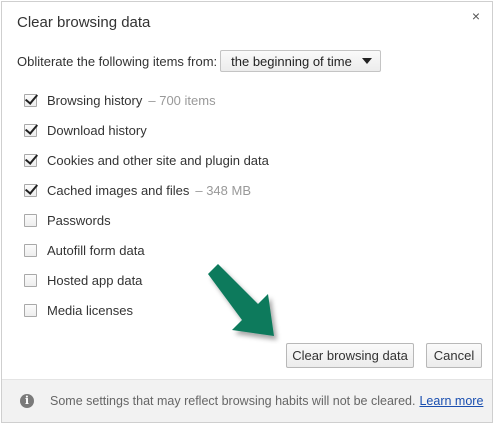  Describe the element at coordinates (241, 300) in the screenshot. I see `arrow-annotation-icon` at that location.